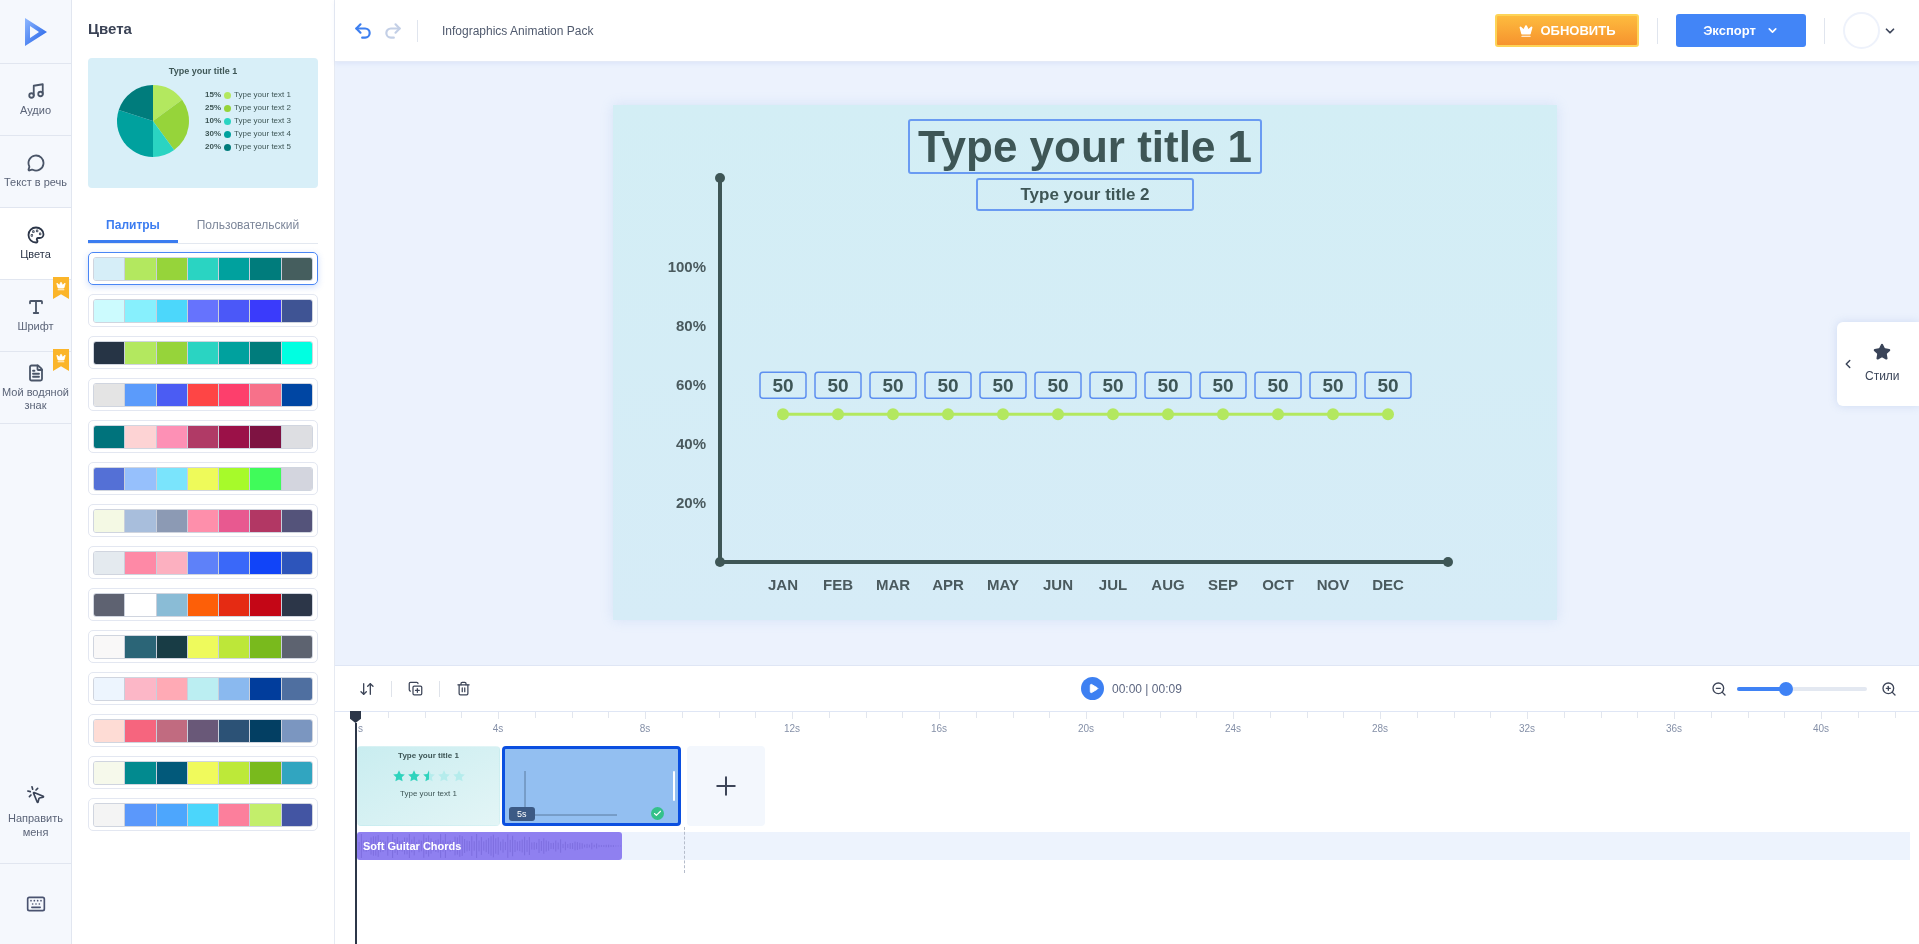 This screenshot has width=1919, height=944. I want to click on play-button, so click(1092, 688).